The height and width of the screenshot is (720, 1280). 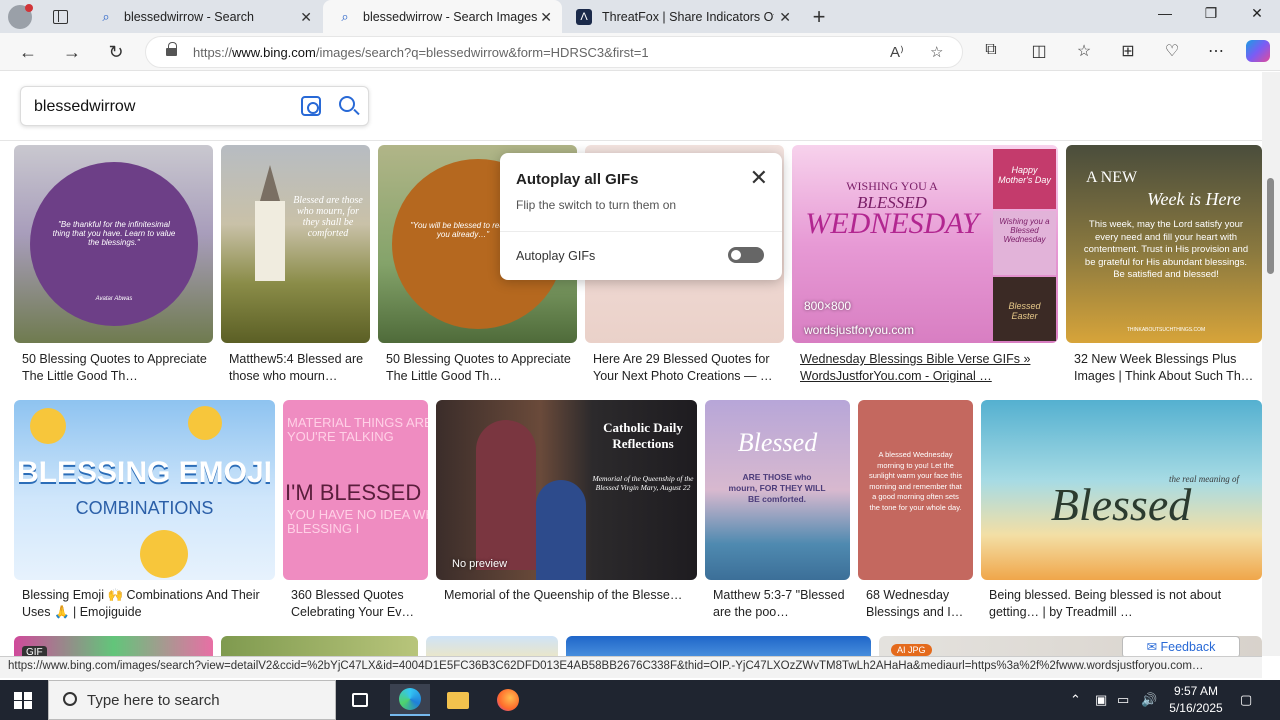 What do you see at coordinates (60, 17) in the screenshot?
I see `tab-actions-icon` at bounding box center [60, 17].